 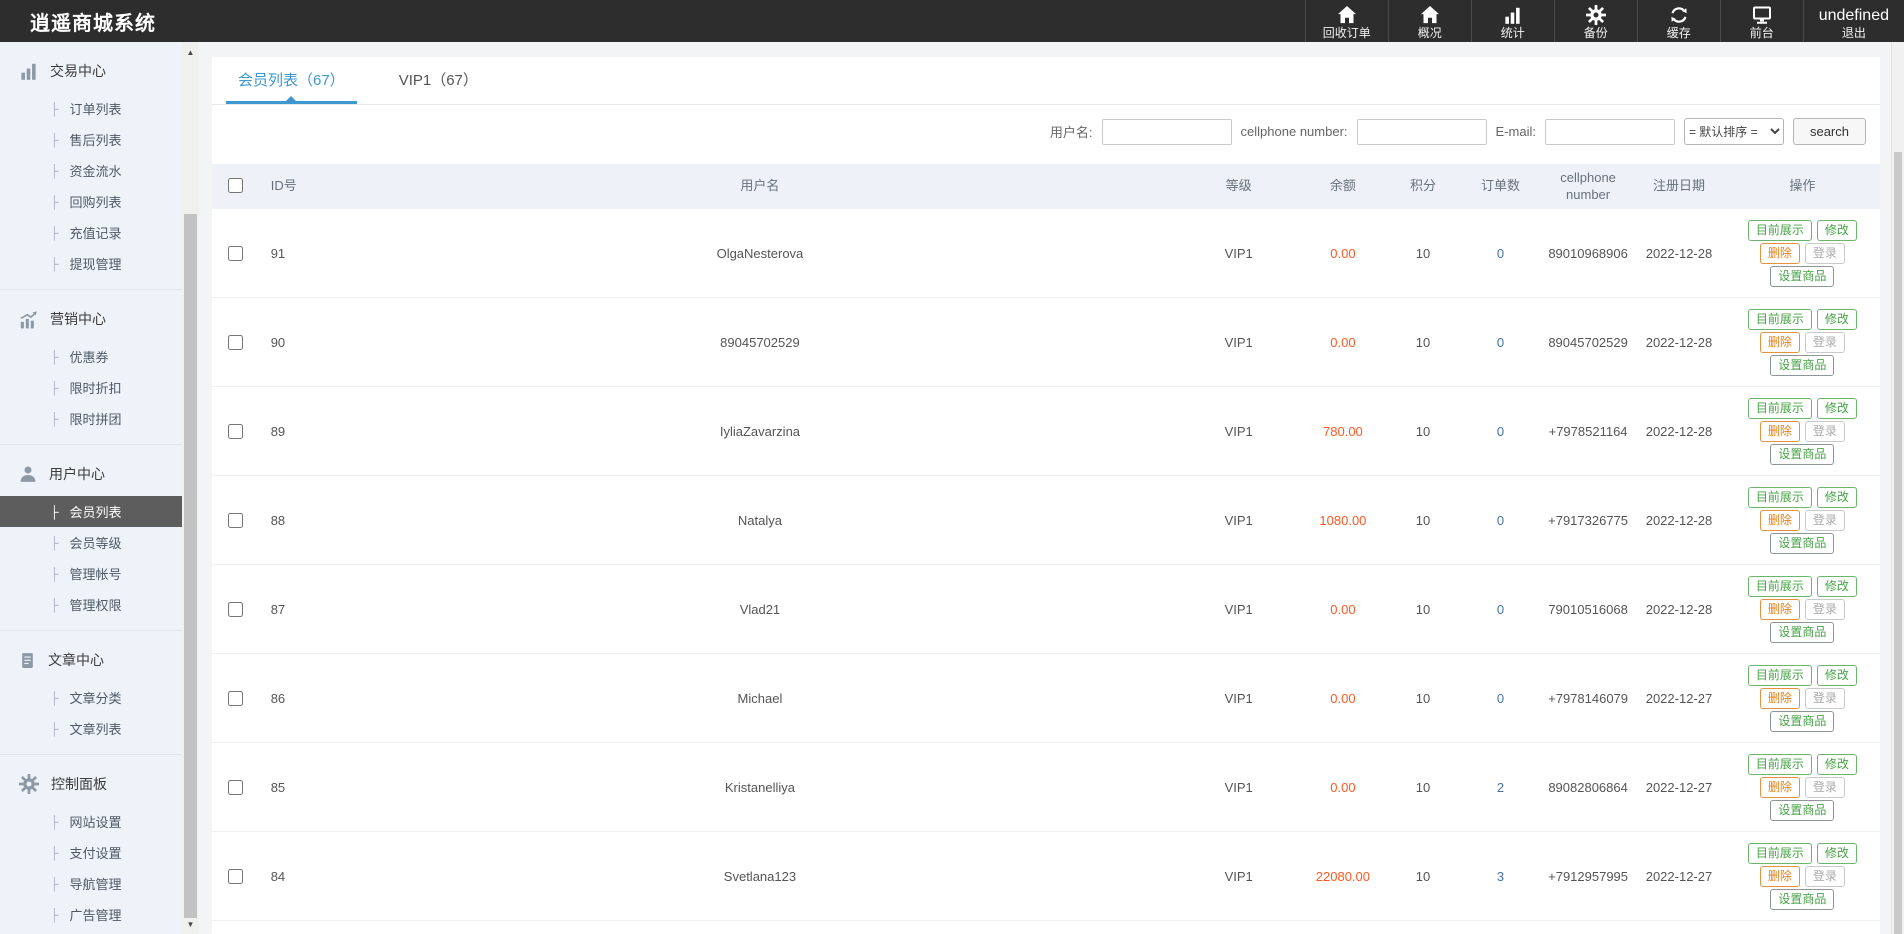 I want to click on top-menu-frontend: 前台, so click(x=1761, y=21).